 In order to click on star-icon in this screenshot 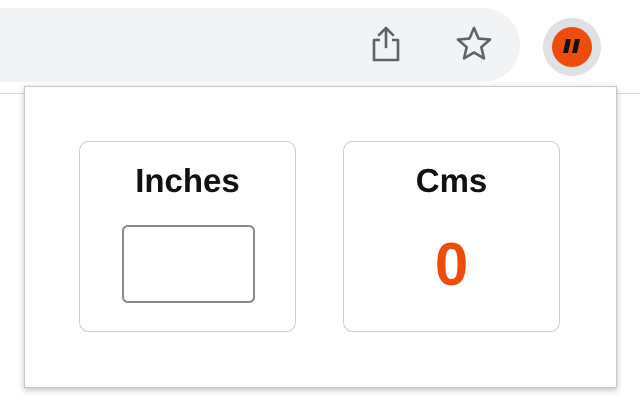, I will do `click(474, 46)`.